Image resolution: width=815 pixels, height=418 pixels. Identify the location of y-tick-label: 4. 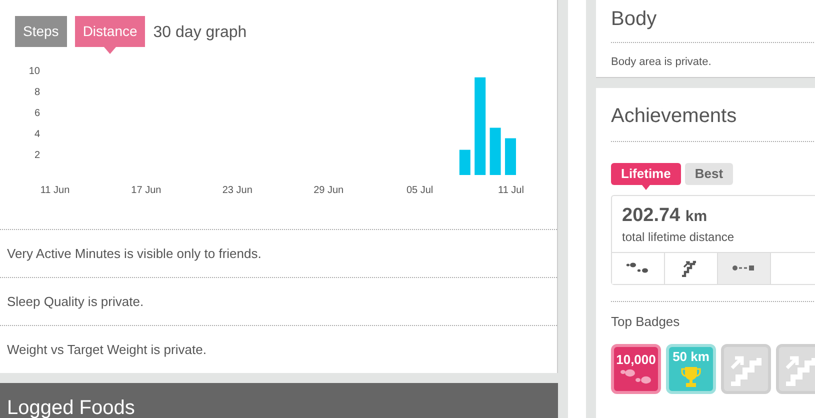
(37, 134).